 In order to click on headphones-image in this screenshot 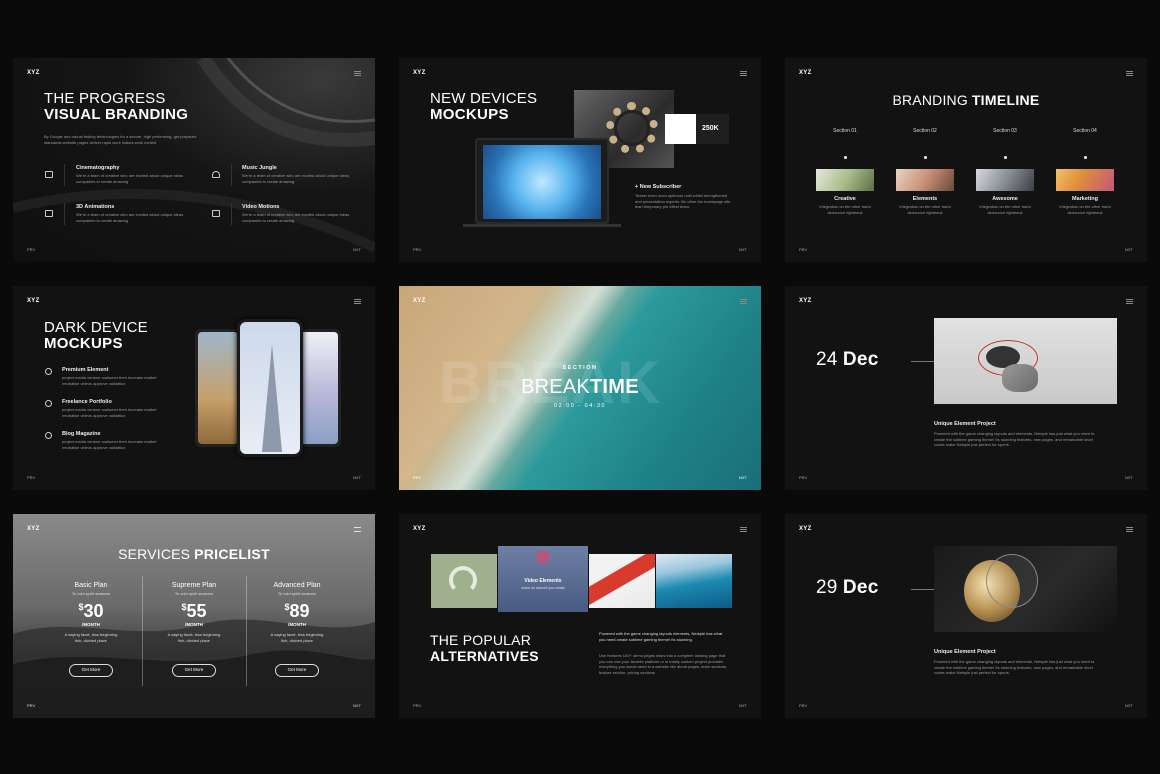, I will do `click(464, 581)`.